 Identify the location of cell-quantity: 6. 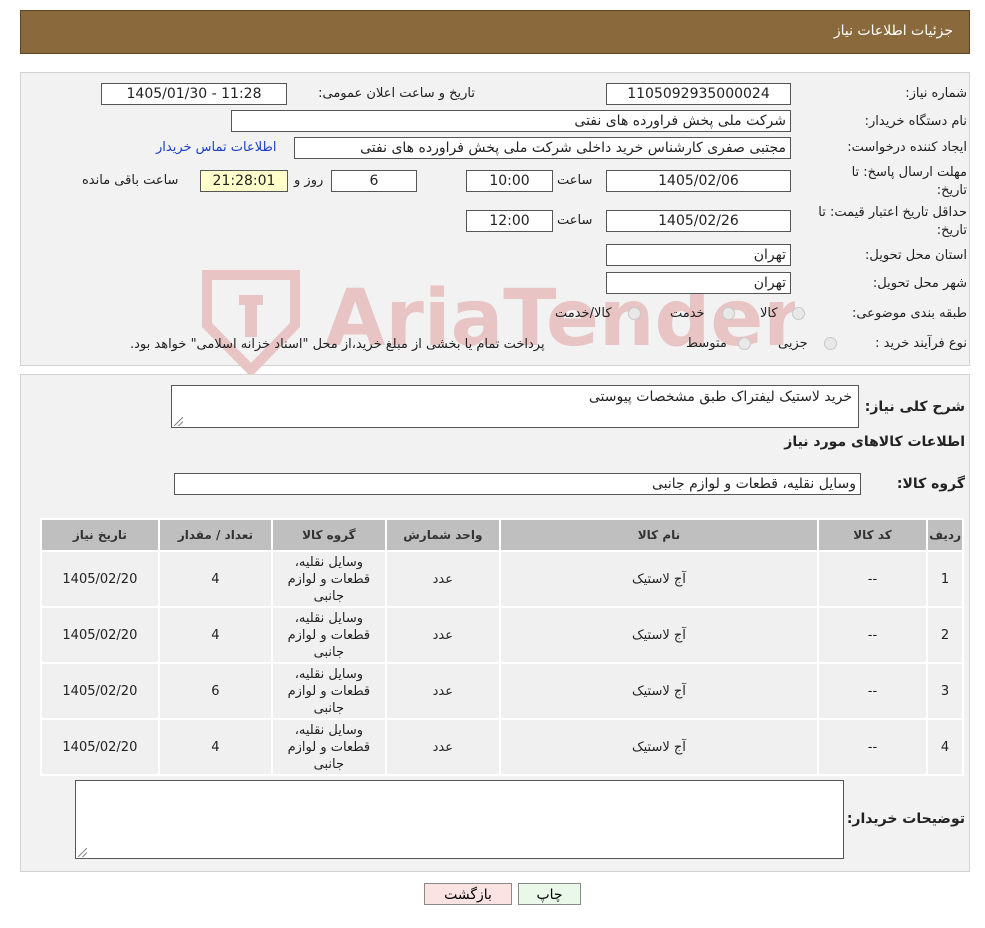
(215, 691).